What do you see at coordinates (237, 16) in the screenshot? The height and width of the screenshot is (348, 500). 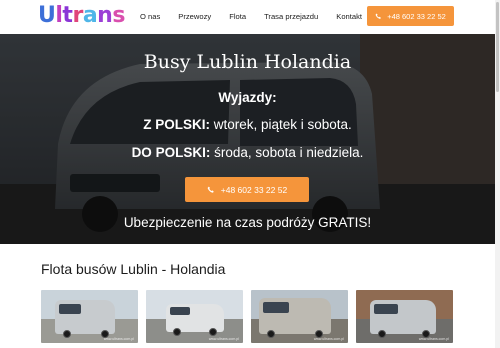 I see `nav-item-flota: Flota` at bounding box center [237, 16].